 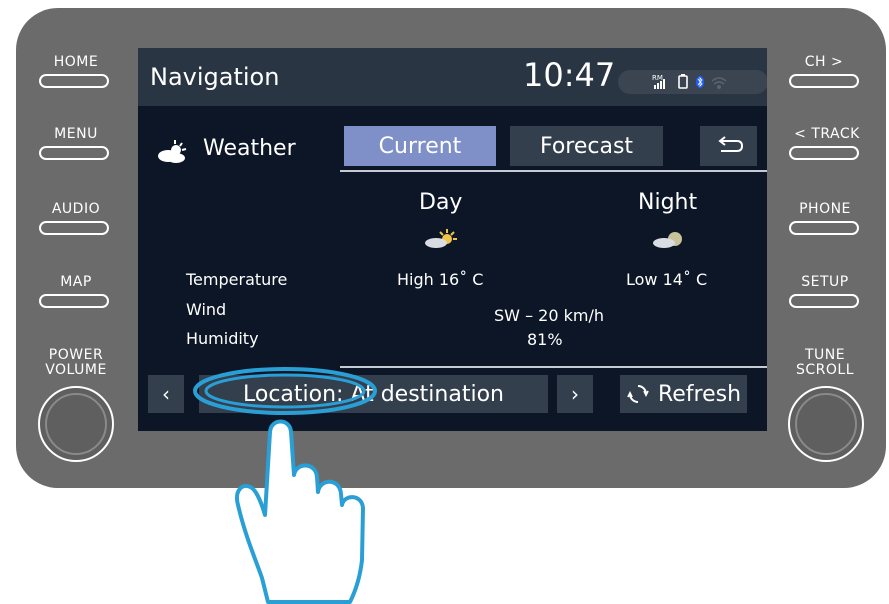 I want to click on tap-gesture-overlay, so click(x=285, y=485).